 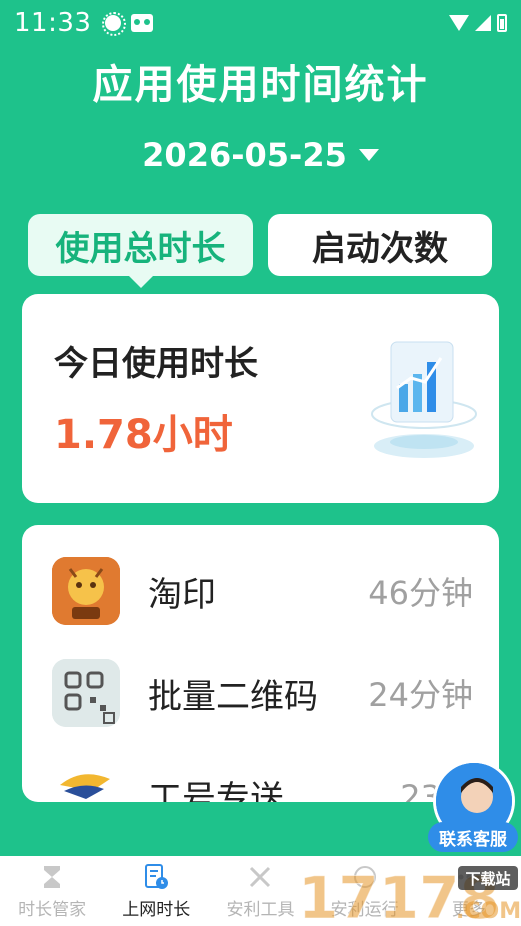 What do you see at coordinates (364, 876) in the screenshot?
I see `run-icon` at bounding box center [364, 876].